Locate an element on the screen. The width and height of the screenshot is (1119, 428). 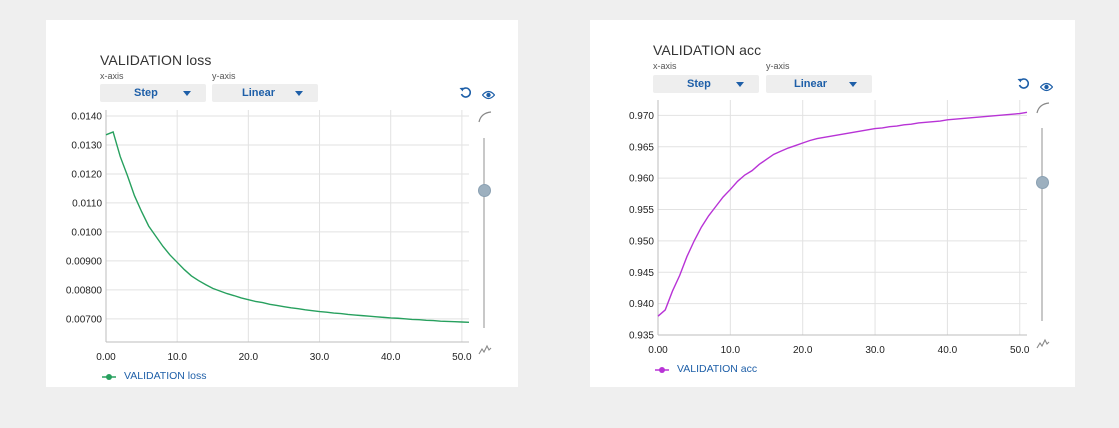
series-line is located at coordinates (287, 226).